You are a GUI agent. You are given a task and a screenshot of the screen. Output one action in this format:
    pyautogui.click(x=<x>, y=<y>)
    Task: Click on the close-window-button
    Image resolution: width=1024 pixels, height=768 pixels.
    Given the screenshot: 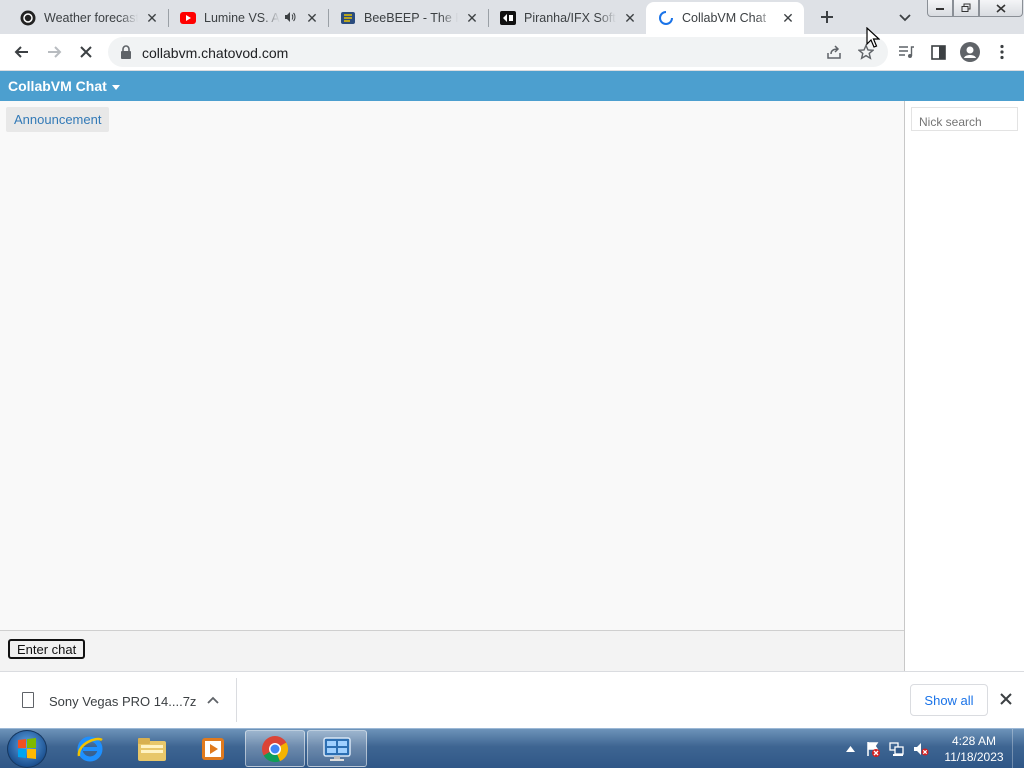 What is the action you would take?
    pyautogui.click(x=1001, y=8)
    